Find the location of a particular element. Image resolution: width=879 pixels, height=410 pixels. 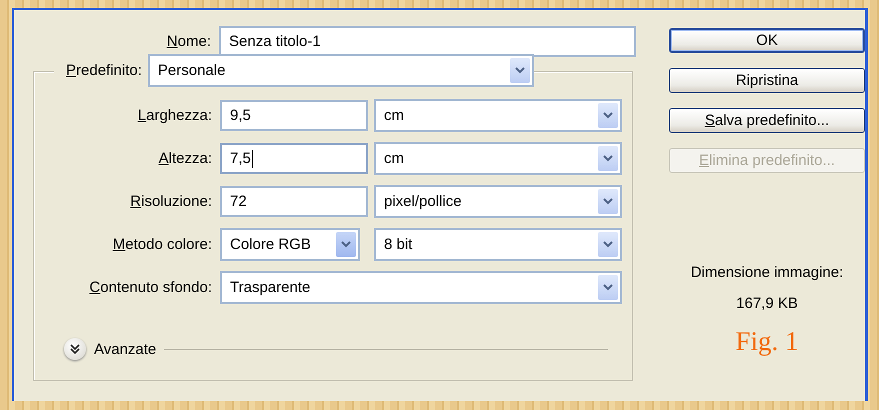

dialog-button: OK is located at coordinates (767, 40).